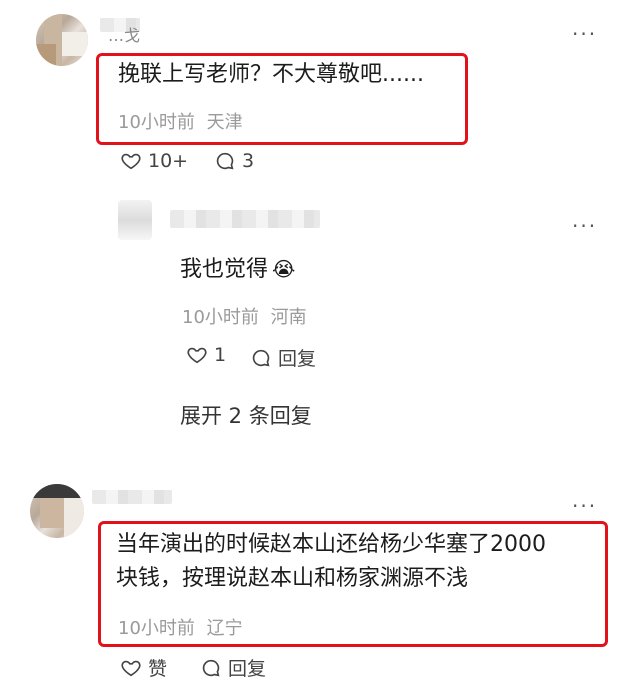 The image size is (640, 692). What do you see at coordinates (224, 122) in the screenshot?
I see `comment-location: 天津` at bounding box center [224, 122].